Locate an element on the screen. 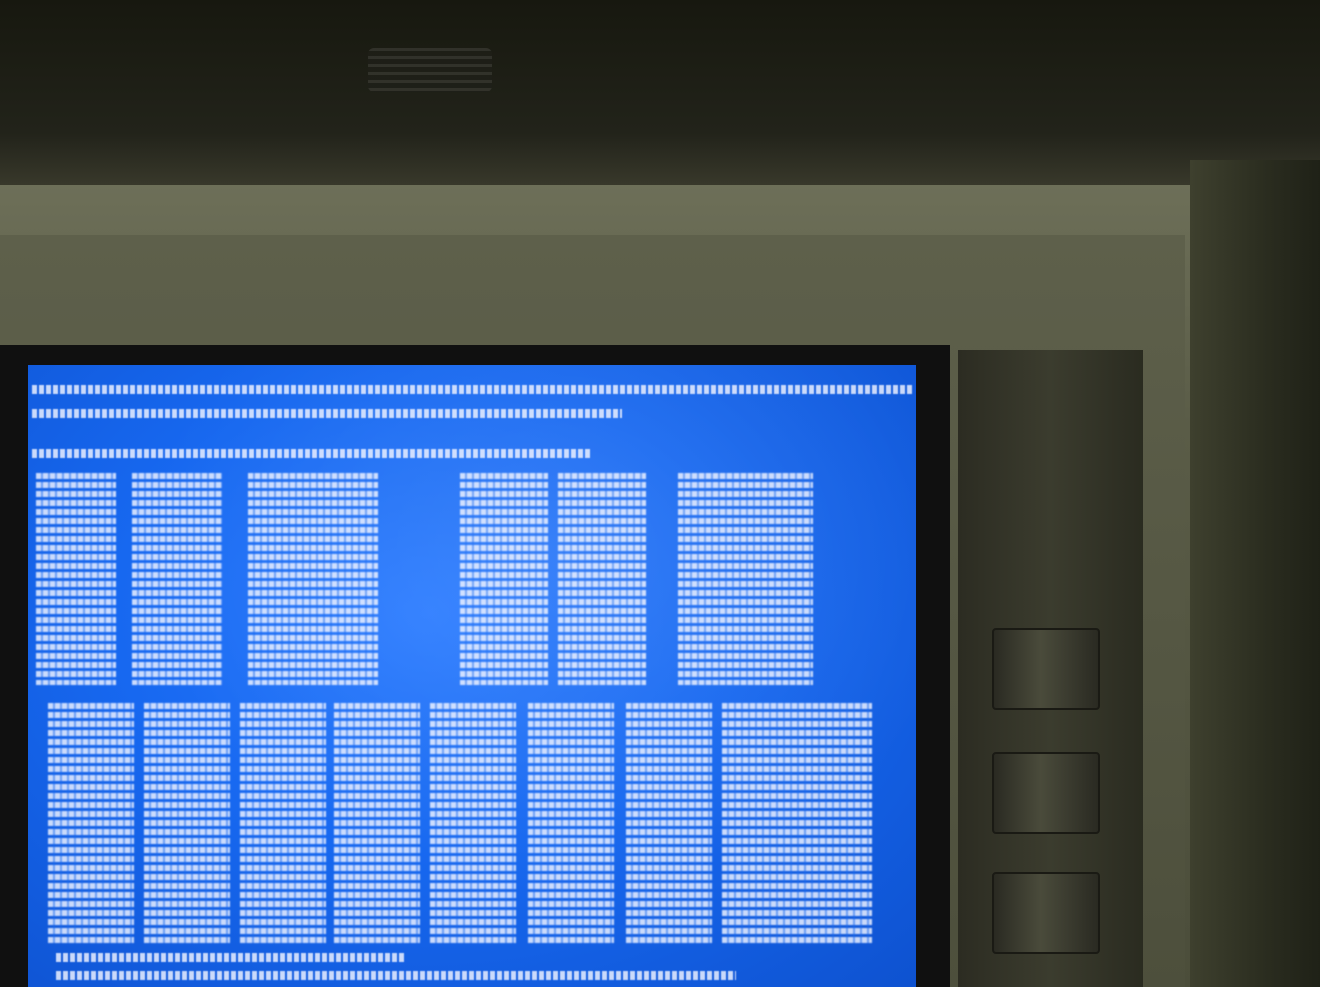  monitor-button-middle is located at coordinates (1046, 793).